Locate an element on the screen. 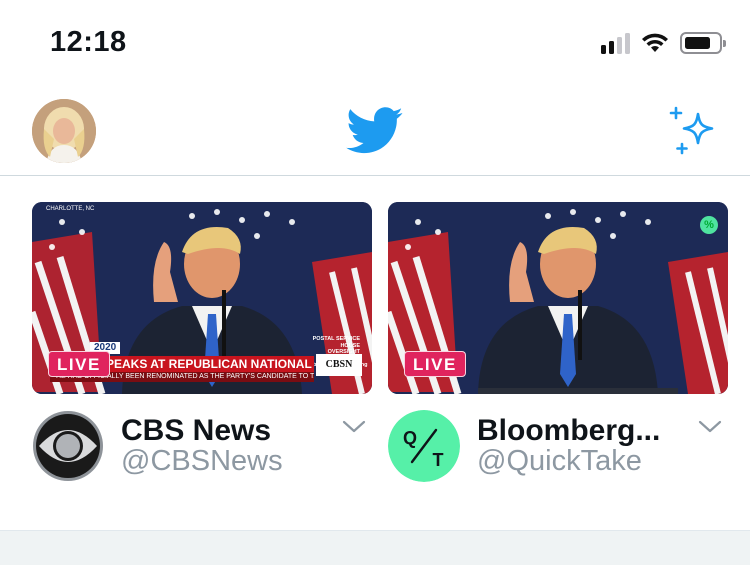 This screenshot has width=750, height=565. cellular-signal-icon is located at coordinates (615, 43).